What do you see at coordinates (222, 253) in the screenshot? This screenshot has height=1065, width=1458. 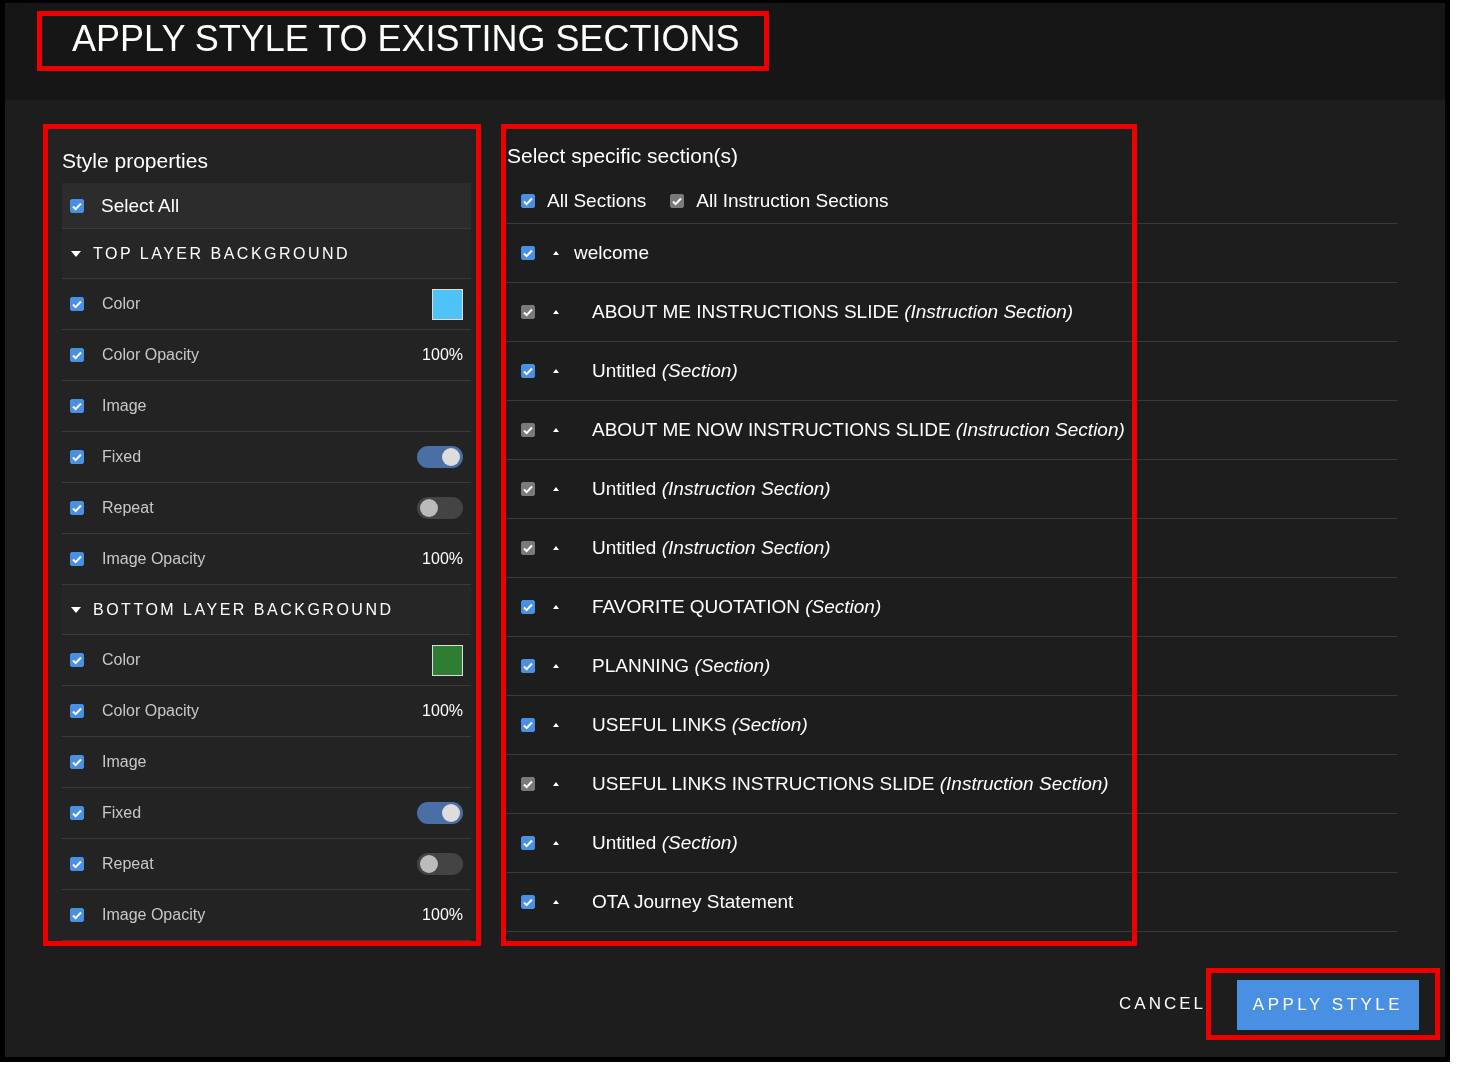 I see `group-title: TOP LAYER BACKGROUND` at bounding box center [222, 253].